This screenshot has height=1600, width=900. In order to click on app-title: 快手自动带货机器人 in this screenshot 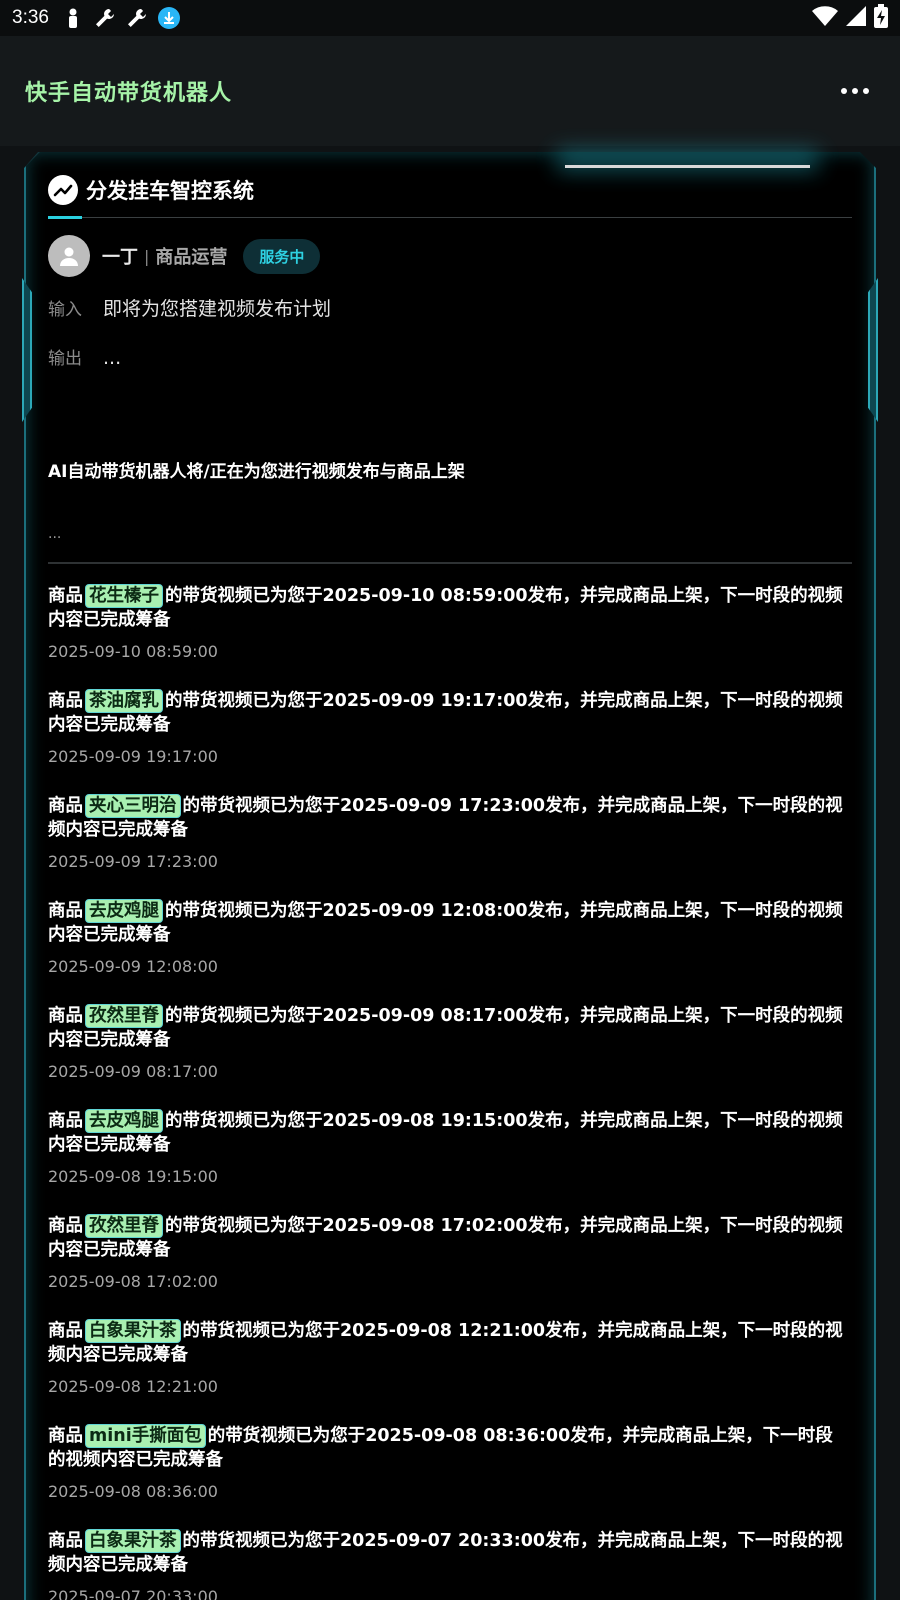, I will do `click(129, 93)`.